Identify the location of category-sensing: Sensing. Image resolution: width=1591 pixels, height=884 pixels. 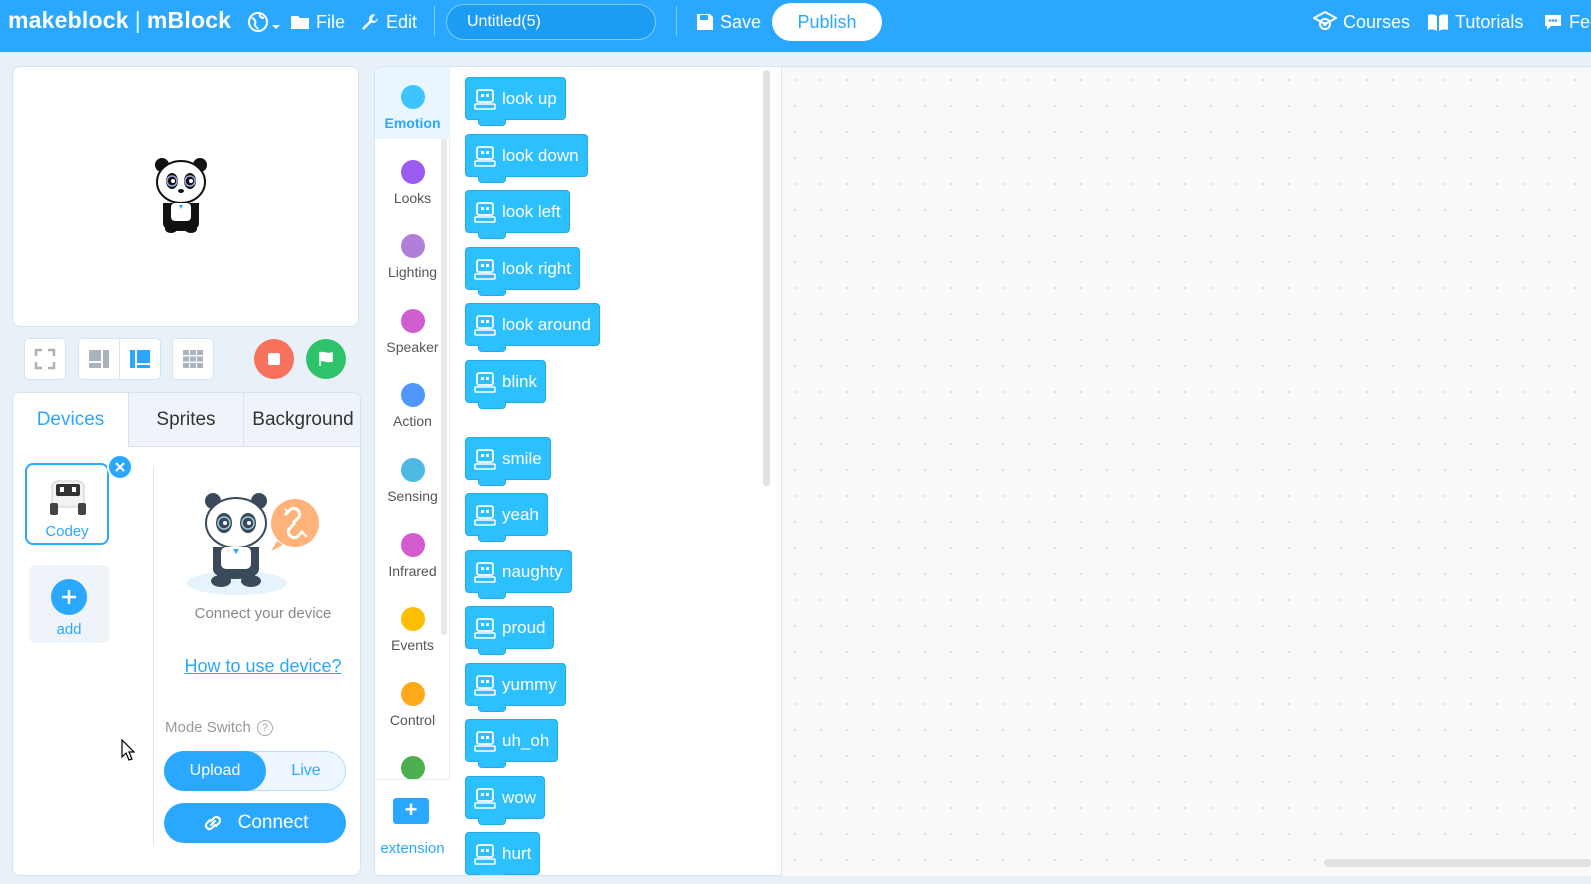
(412, 476).